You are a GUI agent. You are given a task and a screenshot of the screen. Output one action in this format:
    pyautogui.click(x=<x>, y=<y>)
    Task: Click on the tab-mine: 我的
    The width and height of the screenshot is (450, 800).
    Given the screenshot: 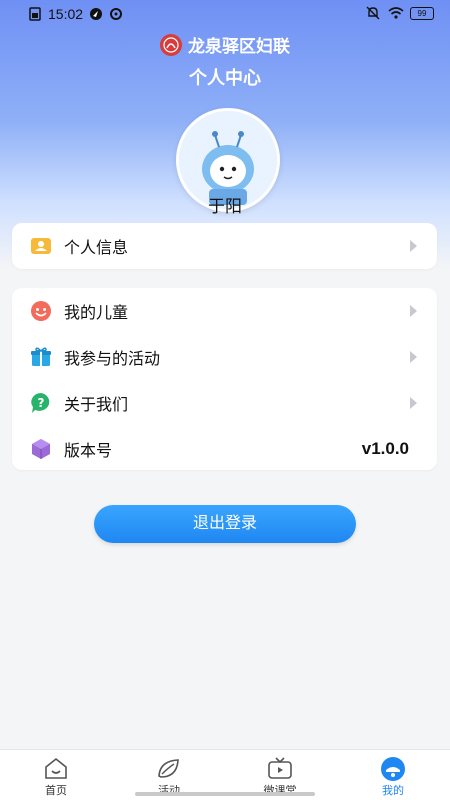 What is the action you would take?
    pyautogui.click(x=393, y=777)
    